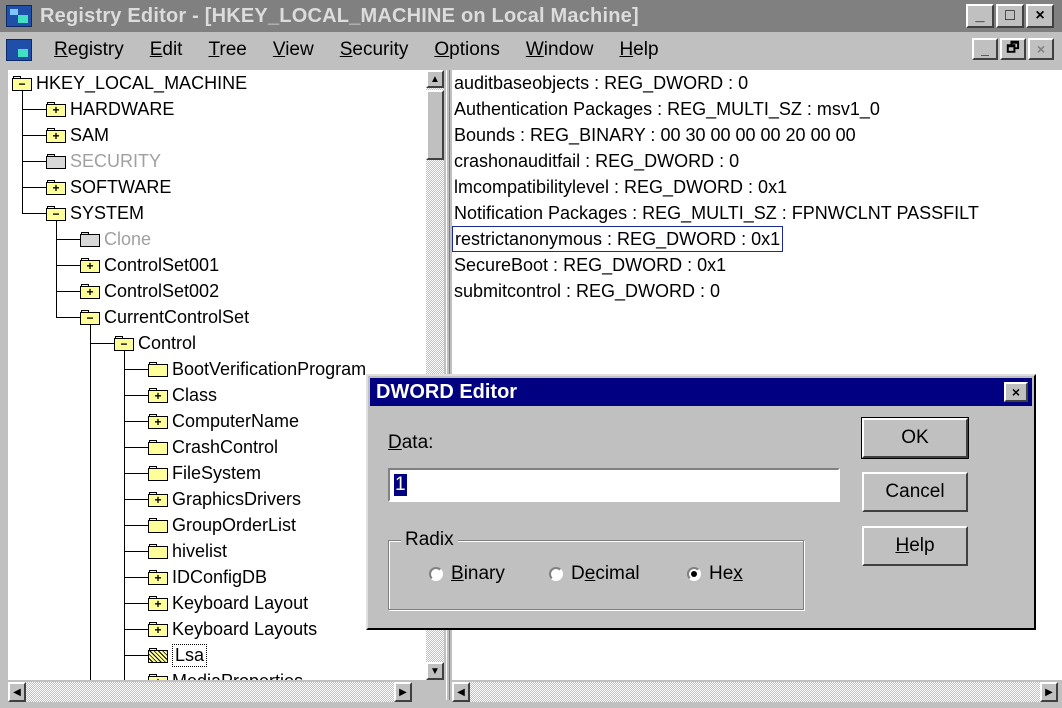 The width and height of the screenshot is (1062, 708). What do you see at coordinates (1040, 16) in the screenshot?
I see `close-button: ×` at bounding box center [1040, 16].